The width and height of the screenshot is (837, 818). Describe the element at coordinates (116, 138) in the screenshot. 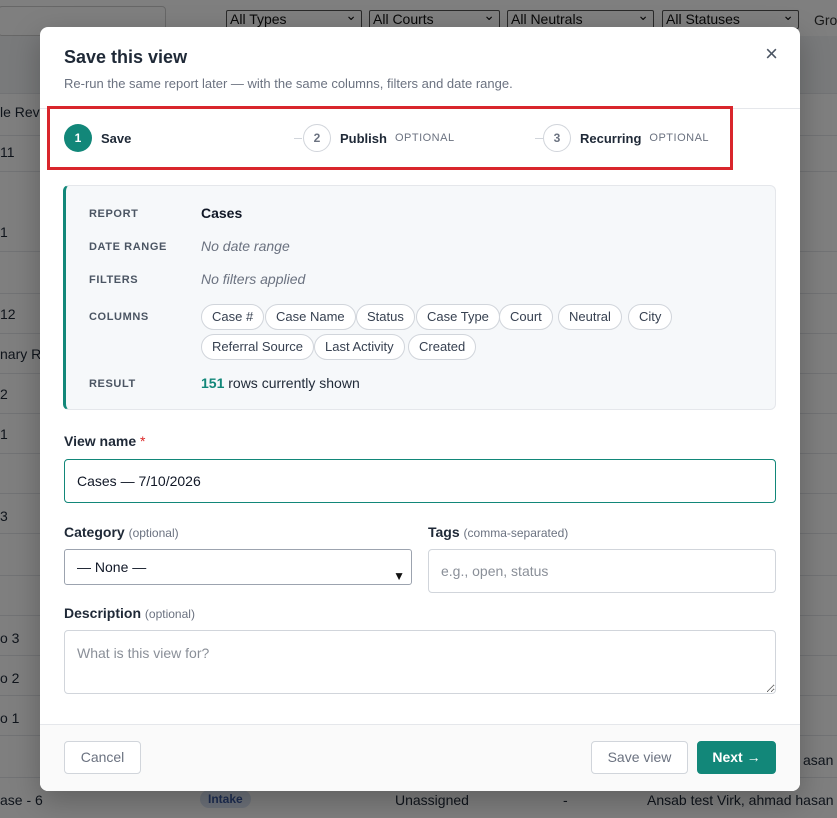

I see `step-label: Save` at that location.